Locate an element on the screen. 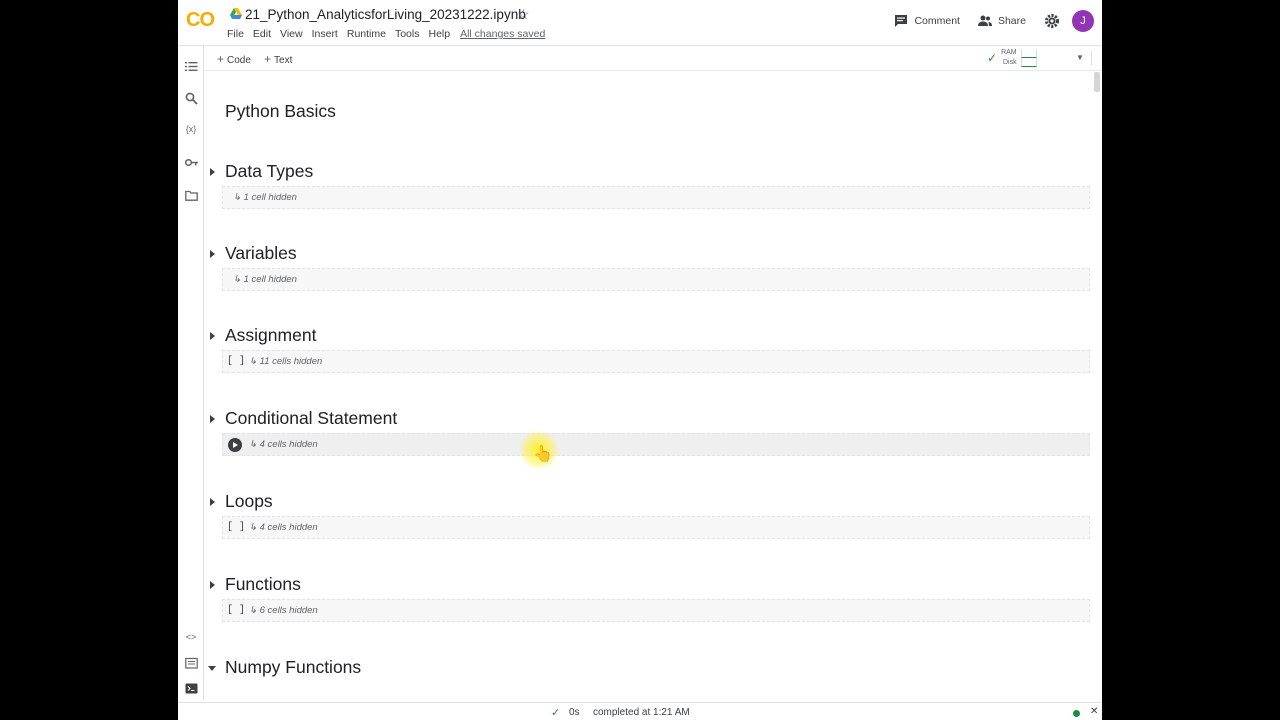  notebook-heading: Python Basics is located at coordinates (280, 111).